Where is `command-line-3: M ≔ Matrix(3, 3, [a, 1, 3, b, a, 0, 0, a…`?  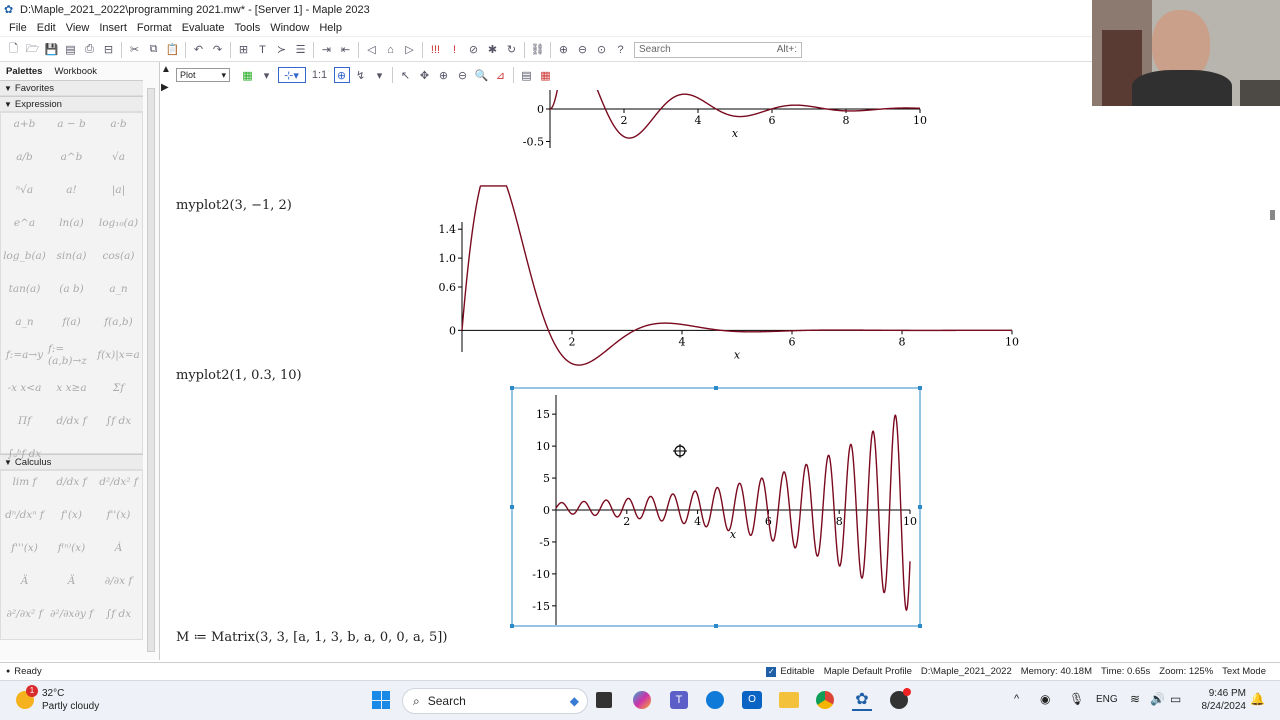 command-line-3: M ≔ Matrix(3, 3, [a, 1, 3, b, a, 0, 0, a… is located at coordinates (311, 637).